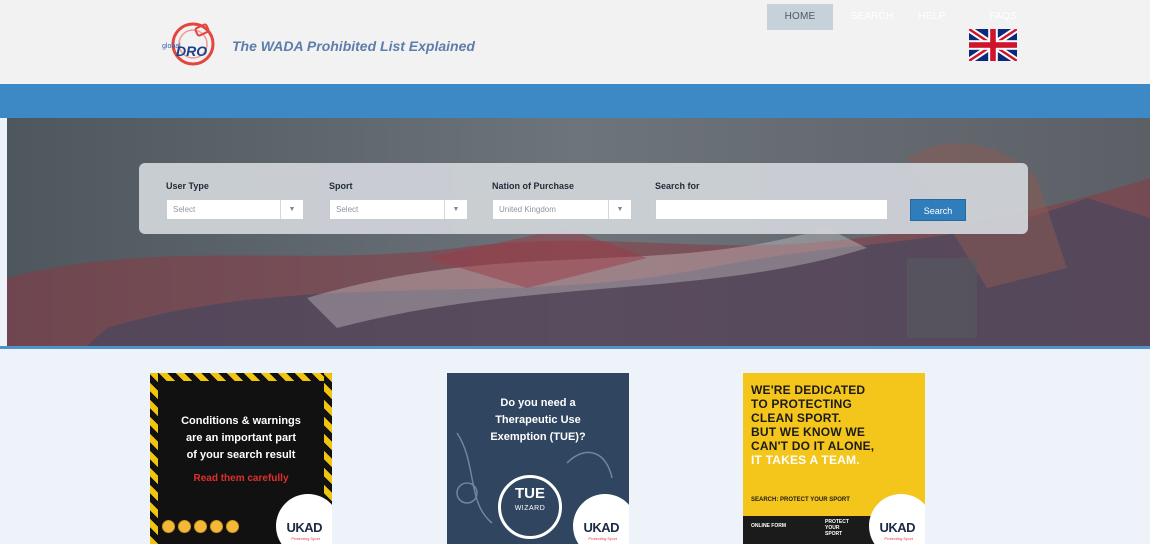  I want to click on card-footer-right: PROTECT YOUR SPORT, so click(837, 528).